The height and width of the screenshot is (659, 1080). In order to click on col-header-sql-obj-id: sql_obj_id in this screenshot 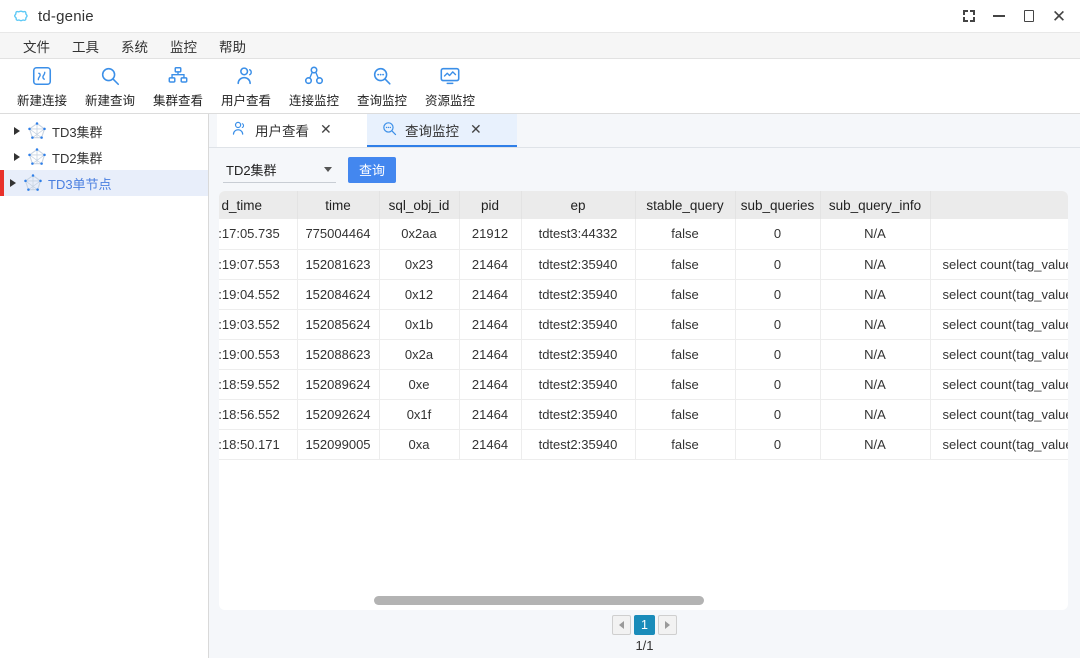, I will do `click(419, 205)`.